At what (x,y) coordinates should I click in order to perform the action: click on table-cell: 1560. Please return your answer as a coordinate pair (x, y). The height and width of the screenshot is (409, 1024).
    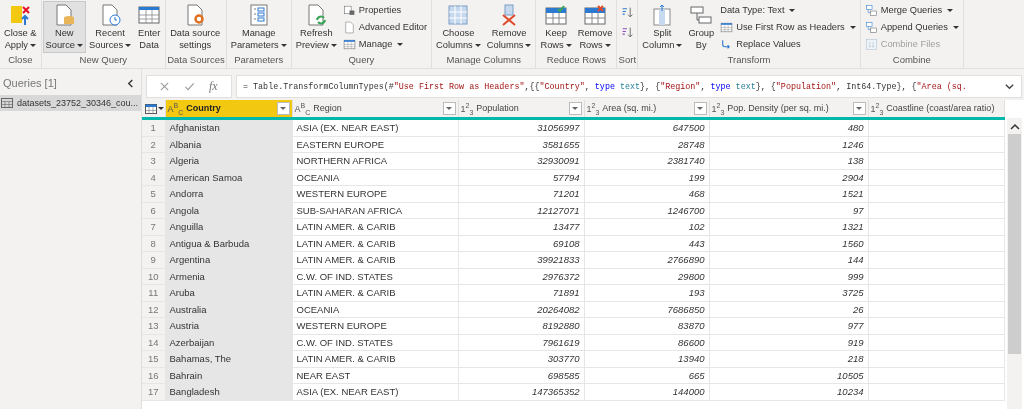
    Looking at the image, I should click on (788, 243).